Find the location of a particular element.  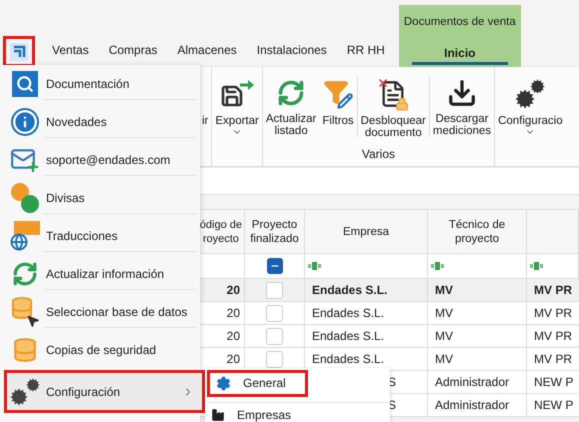

menu-item: Seleccionar base de datos is located at coordinates (102, 312).